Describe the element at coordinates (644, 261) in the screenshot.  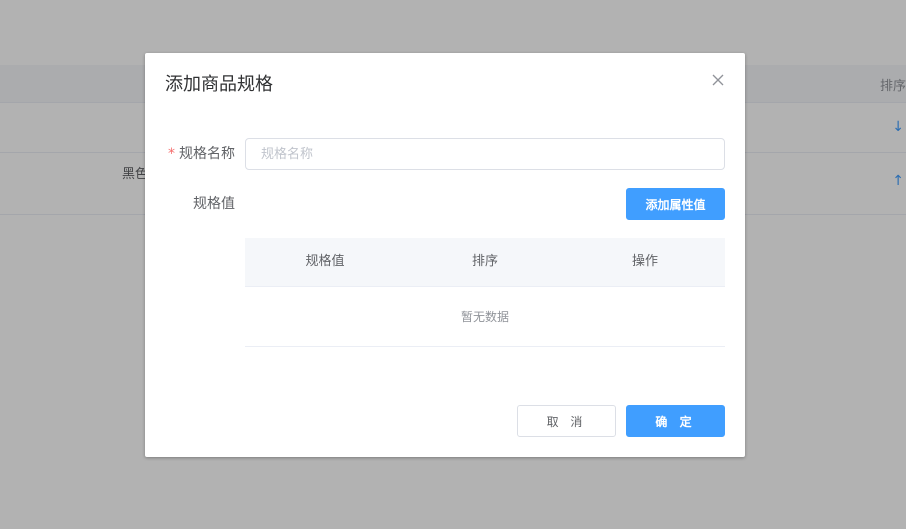
I see `column-header-actions: 操作` at that location.